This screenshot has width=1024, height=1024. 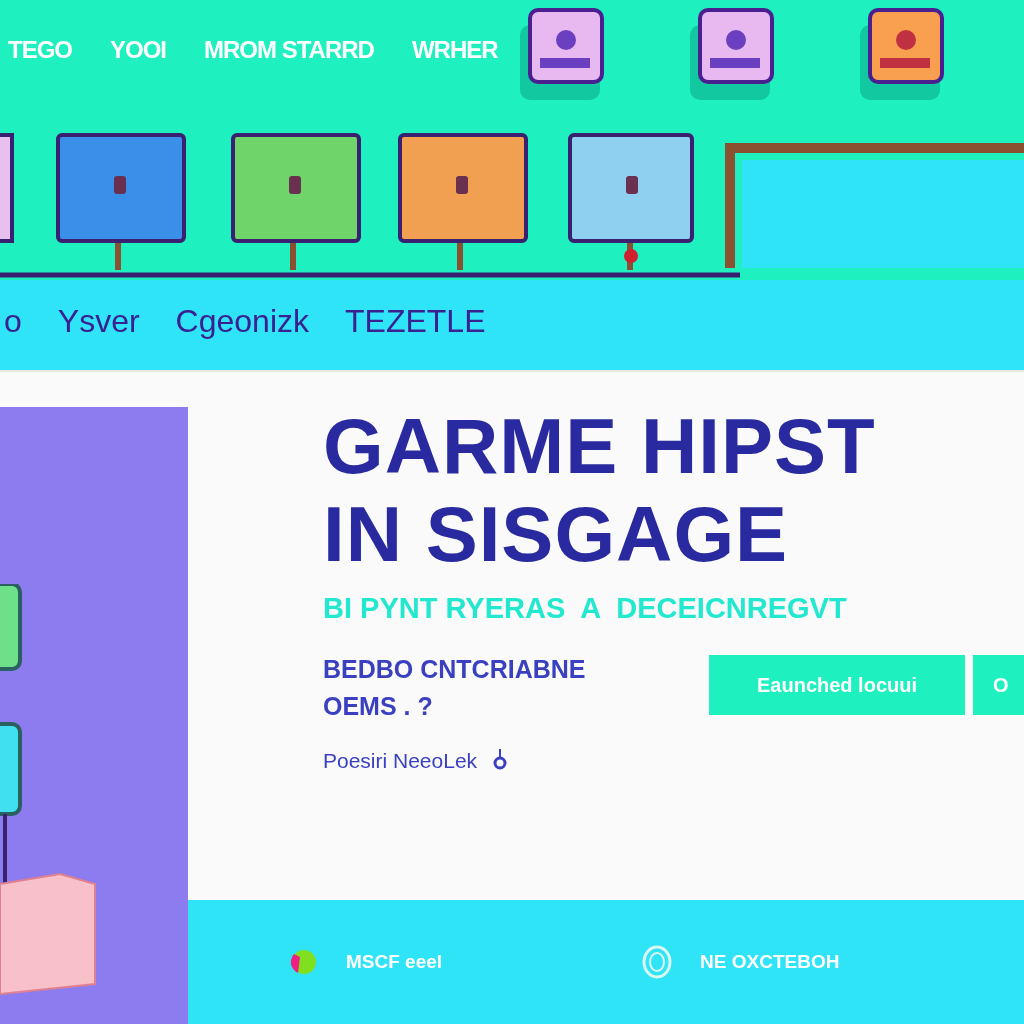 What do you see at coordinates (289, 50) in the screenshot?
I see `nav-link: MROM STARRD` at bounding box center [289, 50].